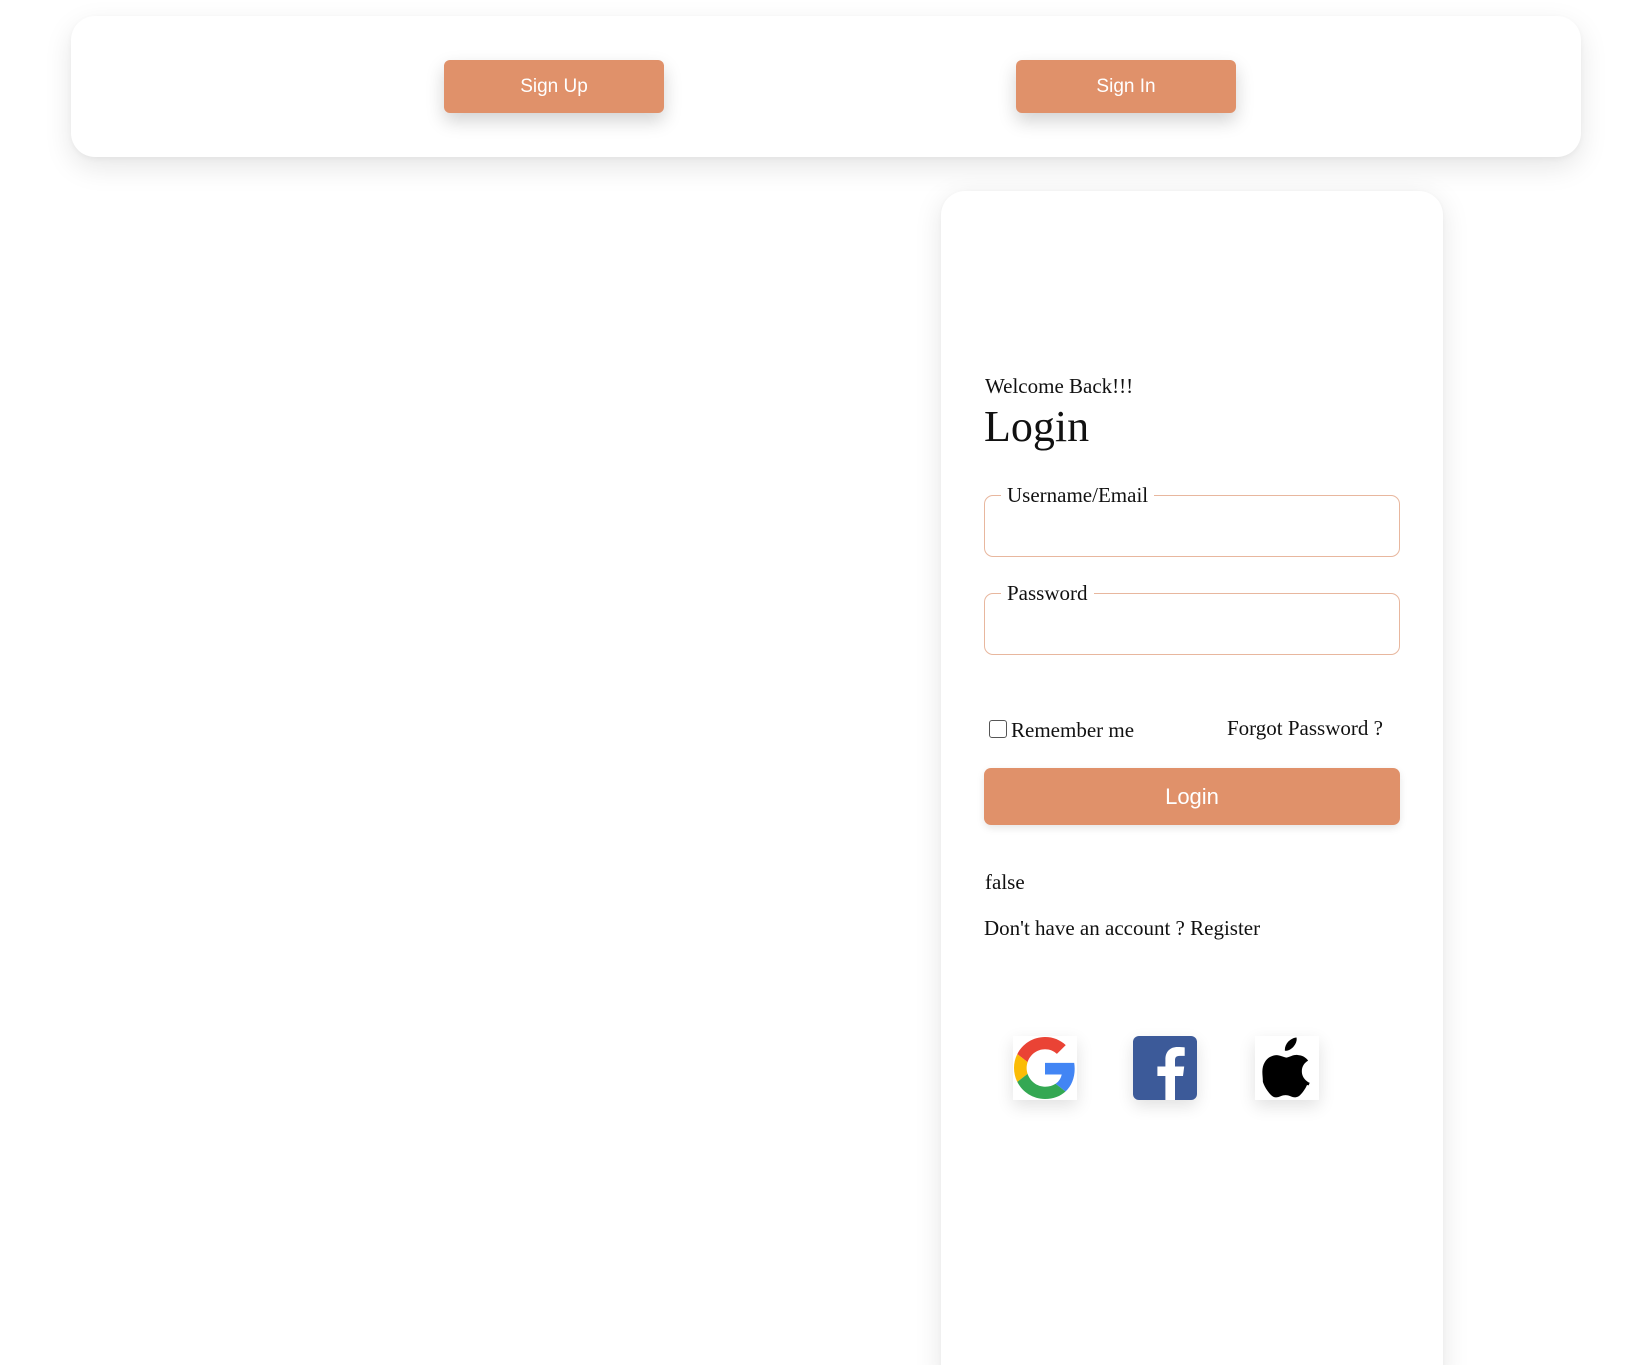 Image resolution: width=1652 pixels, height=1365 pixels. I want to click on username-field: Username/Email, so click(1192, 520).